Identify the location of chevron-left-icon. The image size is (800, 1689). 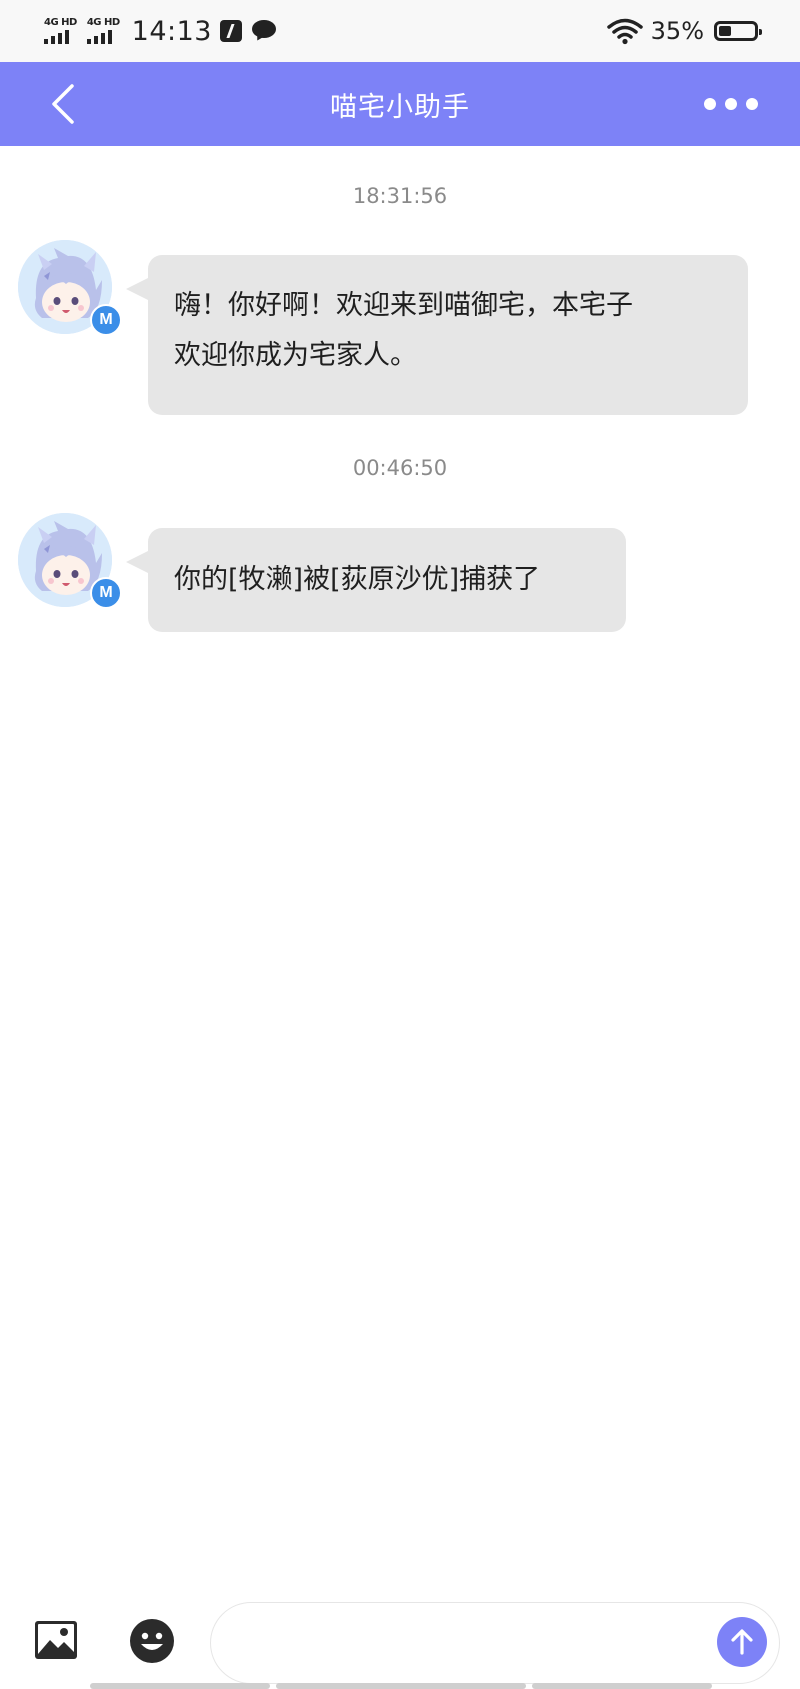
(63, 104).